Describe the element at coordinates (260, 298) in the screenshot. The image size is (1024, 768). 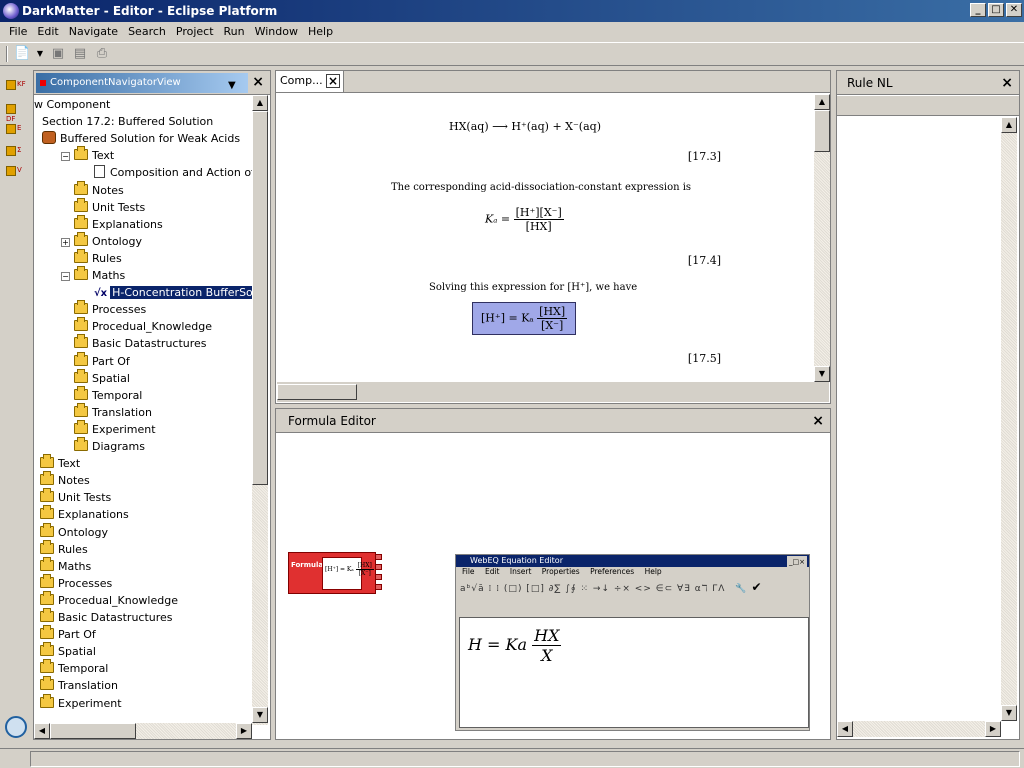
I see `scroll-thumb` at that location.